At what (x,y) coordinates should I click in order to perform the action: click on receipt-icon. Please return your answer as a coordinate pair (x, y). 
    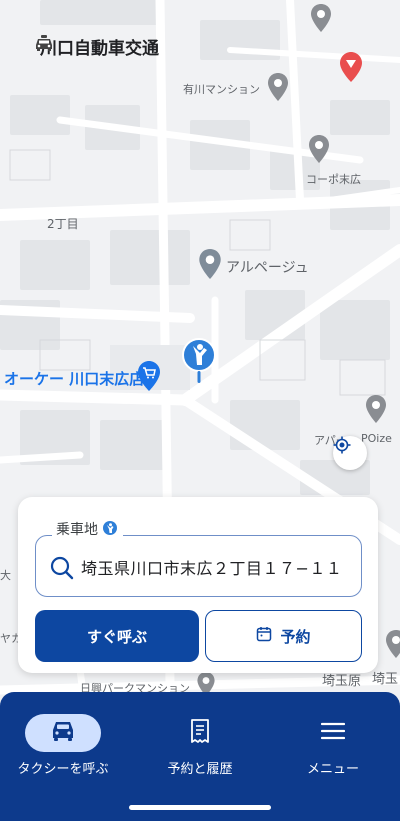
    Looking at the image, I should click on (200, 733).